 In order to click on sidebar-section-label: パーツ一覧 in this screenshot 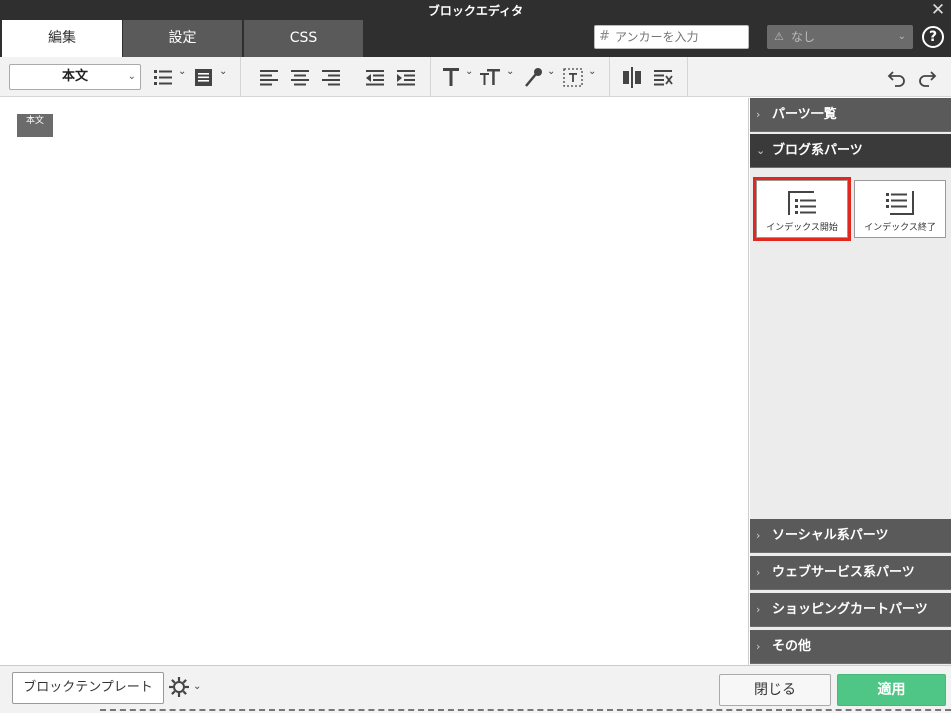, I will do `click(804, 114)`.